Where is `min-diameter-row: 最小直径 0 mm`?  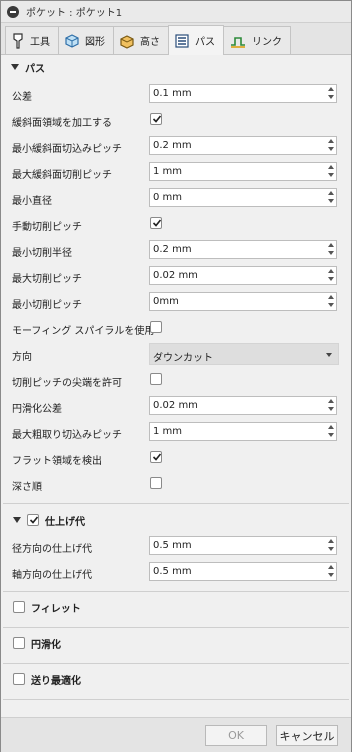
min-diameter-row: 最小直径 0 mm is located at coordinates (176, 198).